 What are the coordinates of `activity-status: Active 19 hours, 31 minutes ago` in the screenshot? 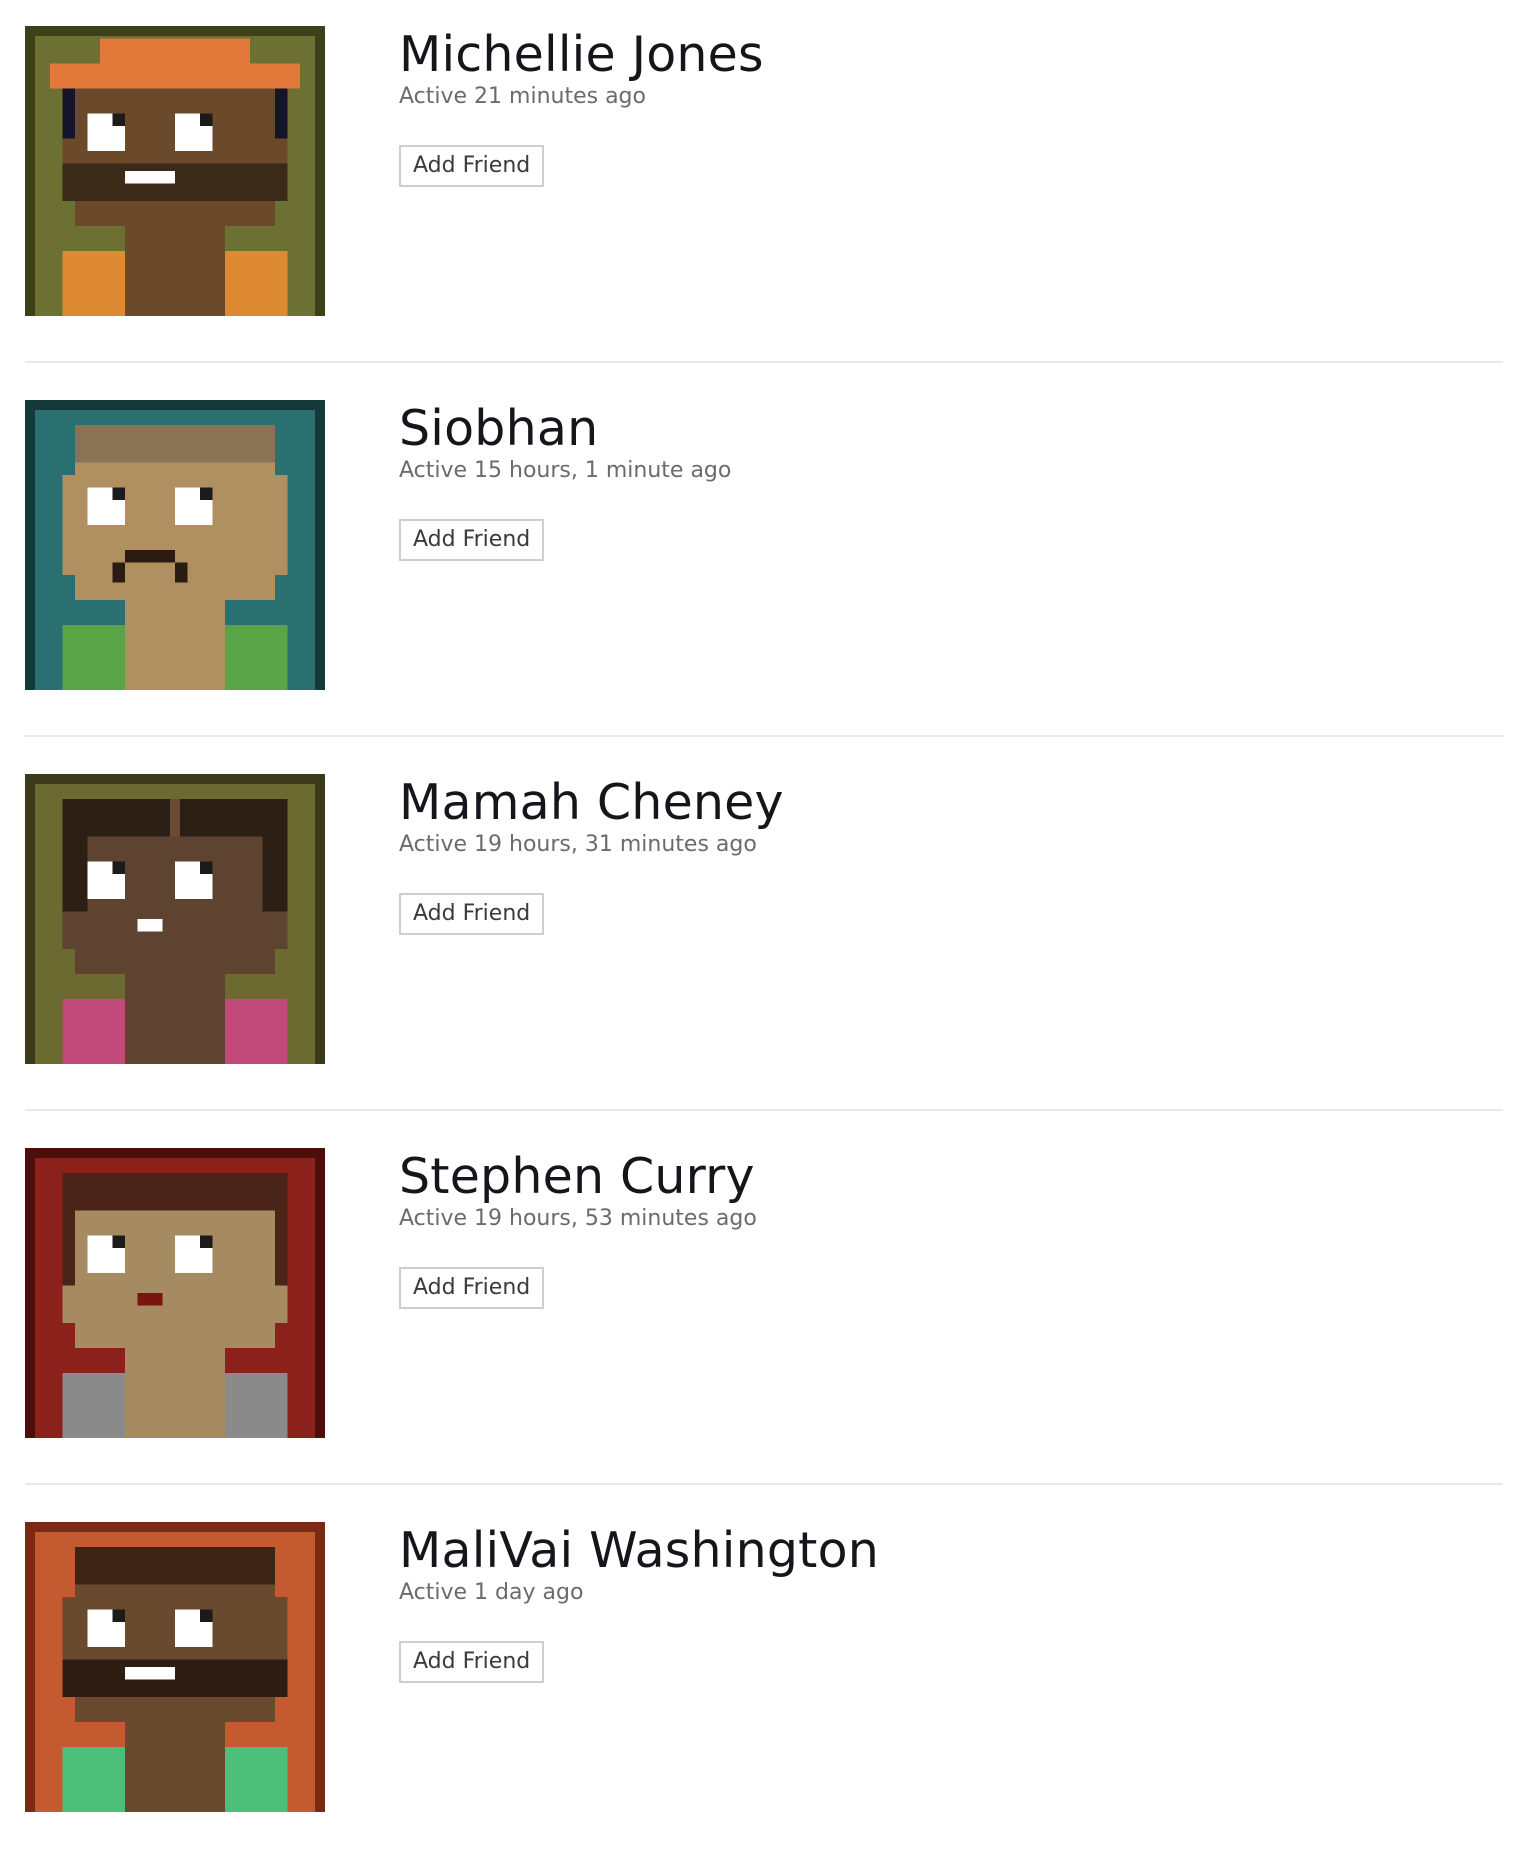 It's located at (578, 844).